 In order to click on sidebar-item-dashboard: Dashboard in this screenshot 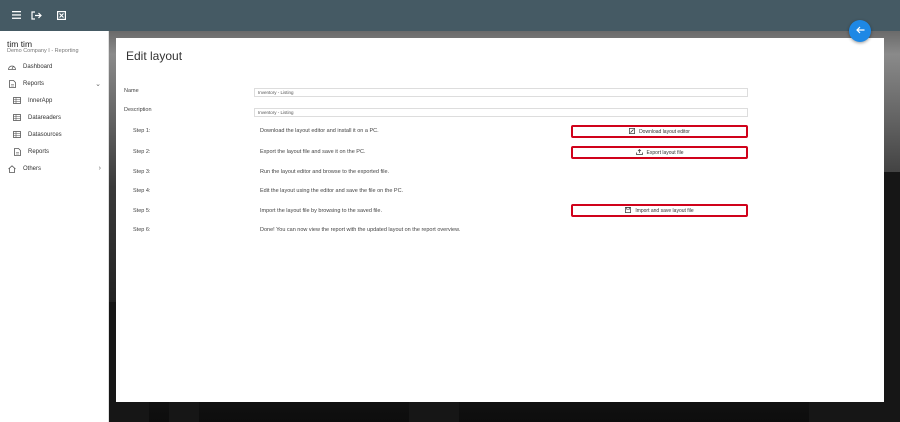, I will do `click(54, 66)`.